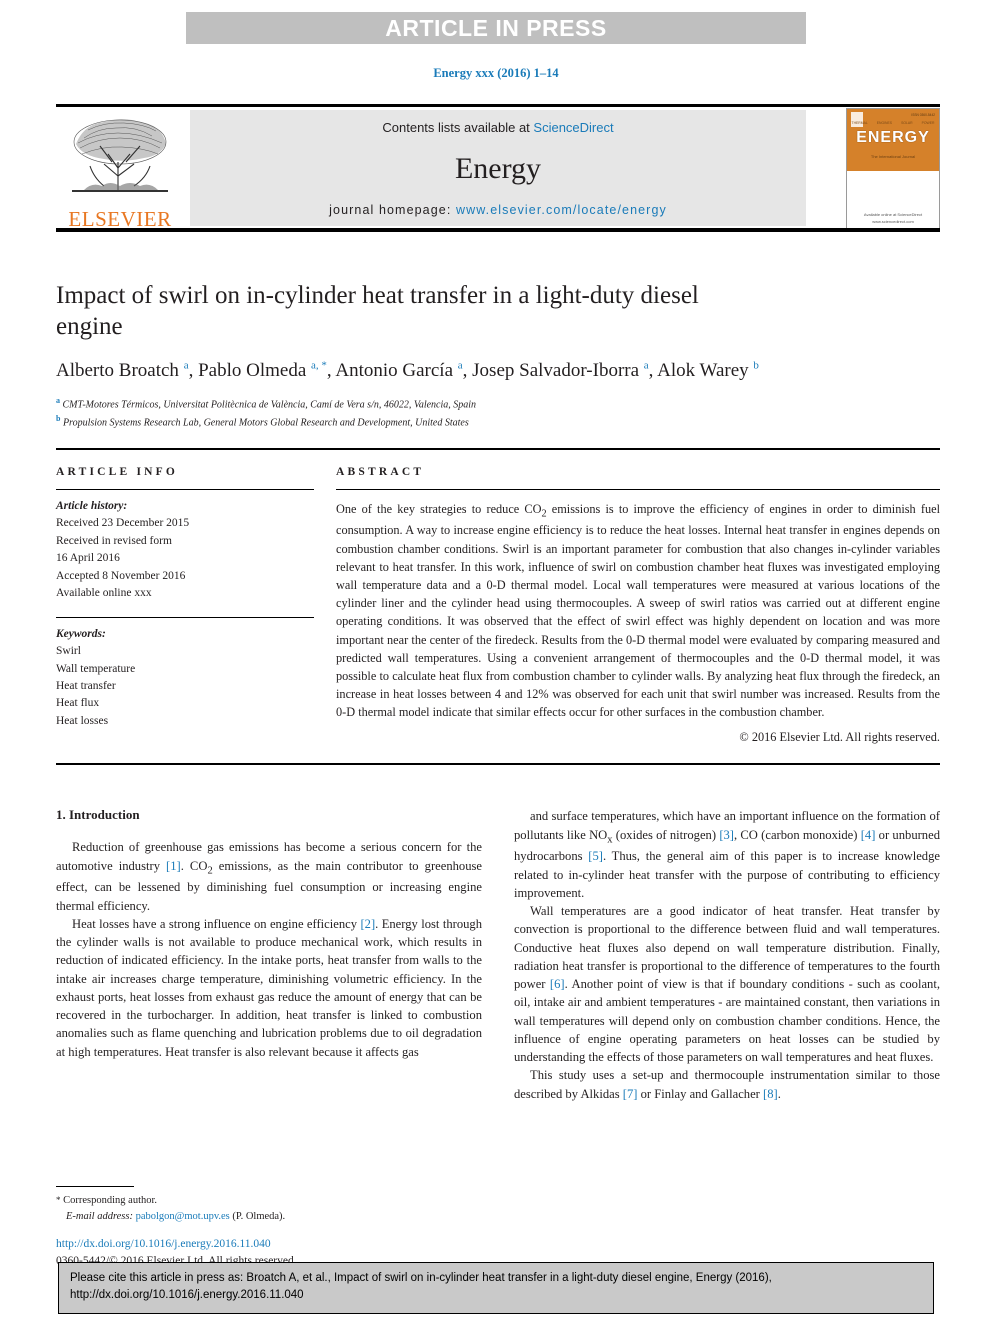 The height and width of the screenshot is (1323, 992). I want to click on footnote-rule, so click(95, 1186).